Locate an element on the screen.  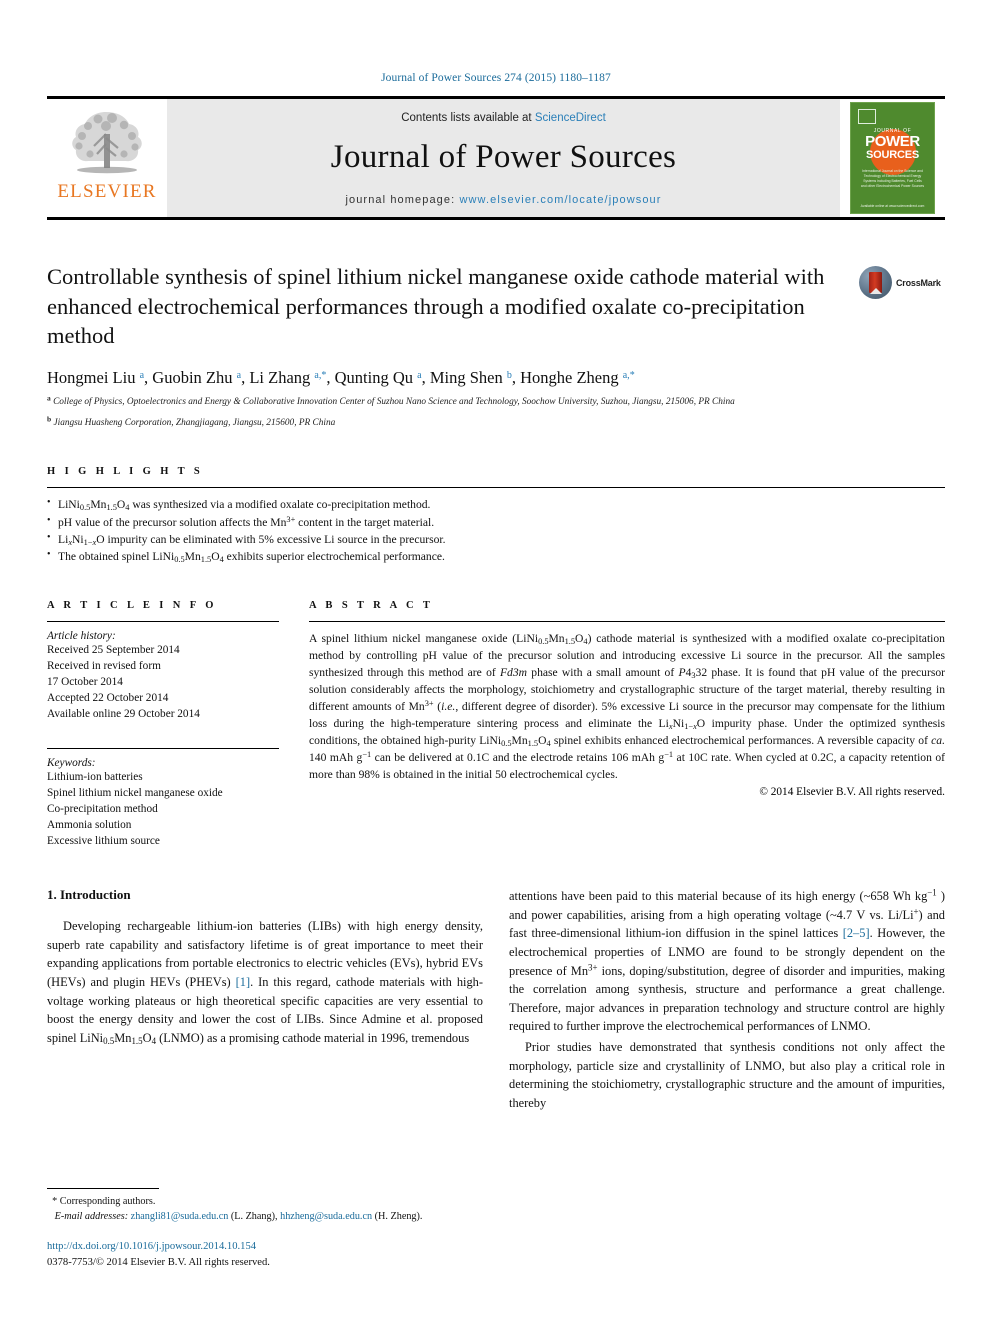
article-info-heading: A R T I C L E I N F O is located at coordinates (132, 605).